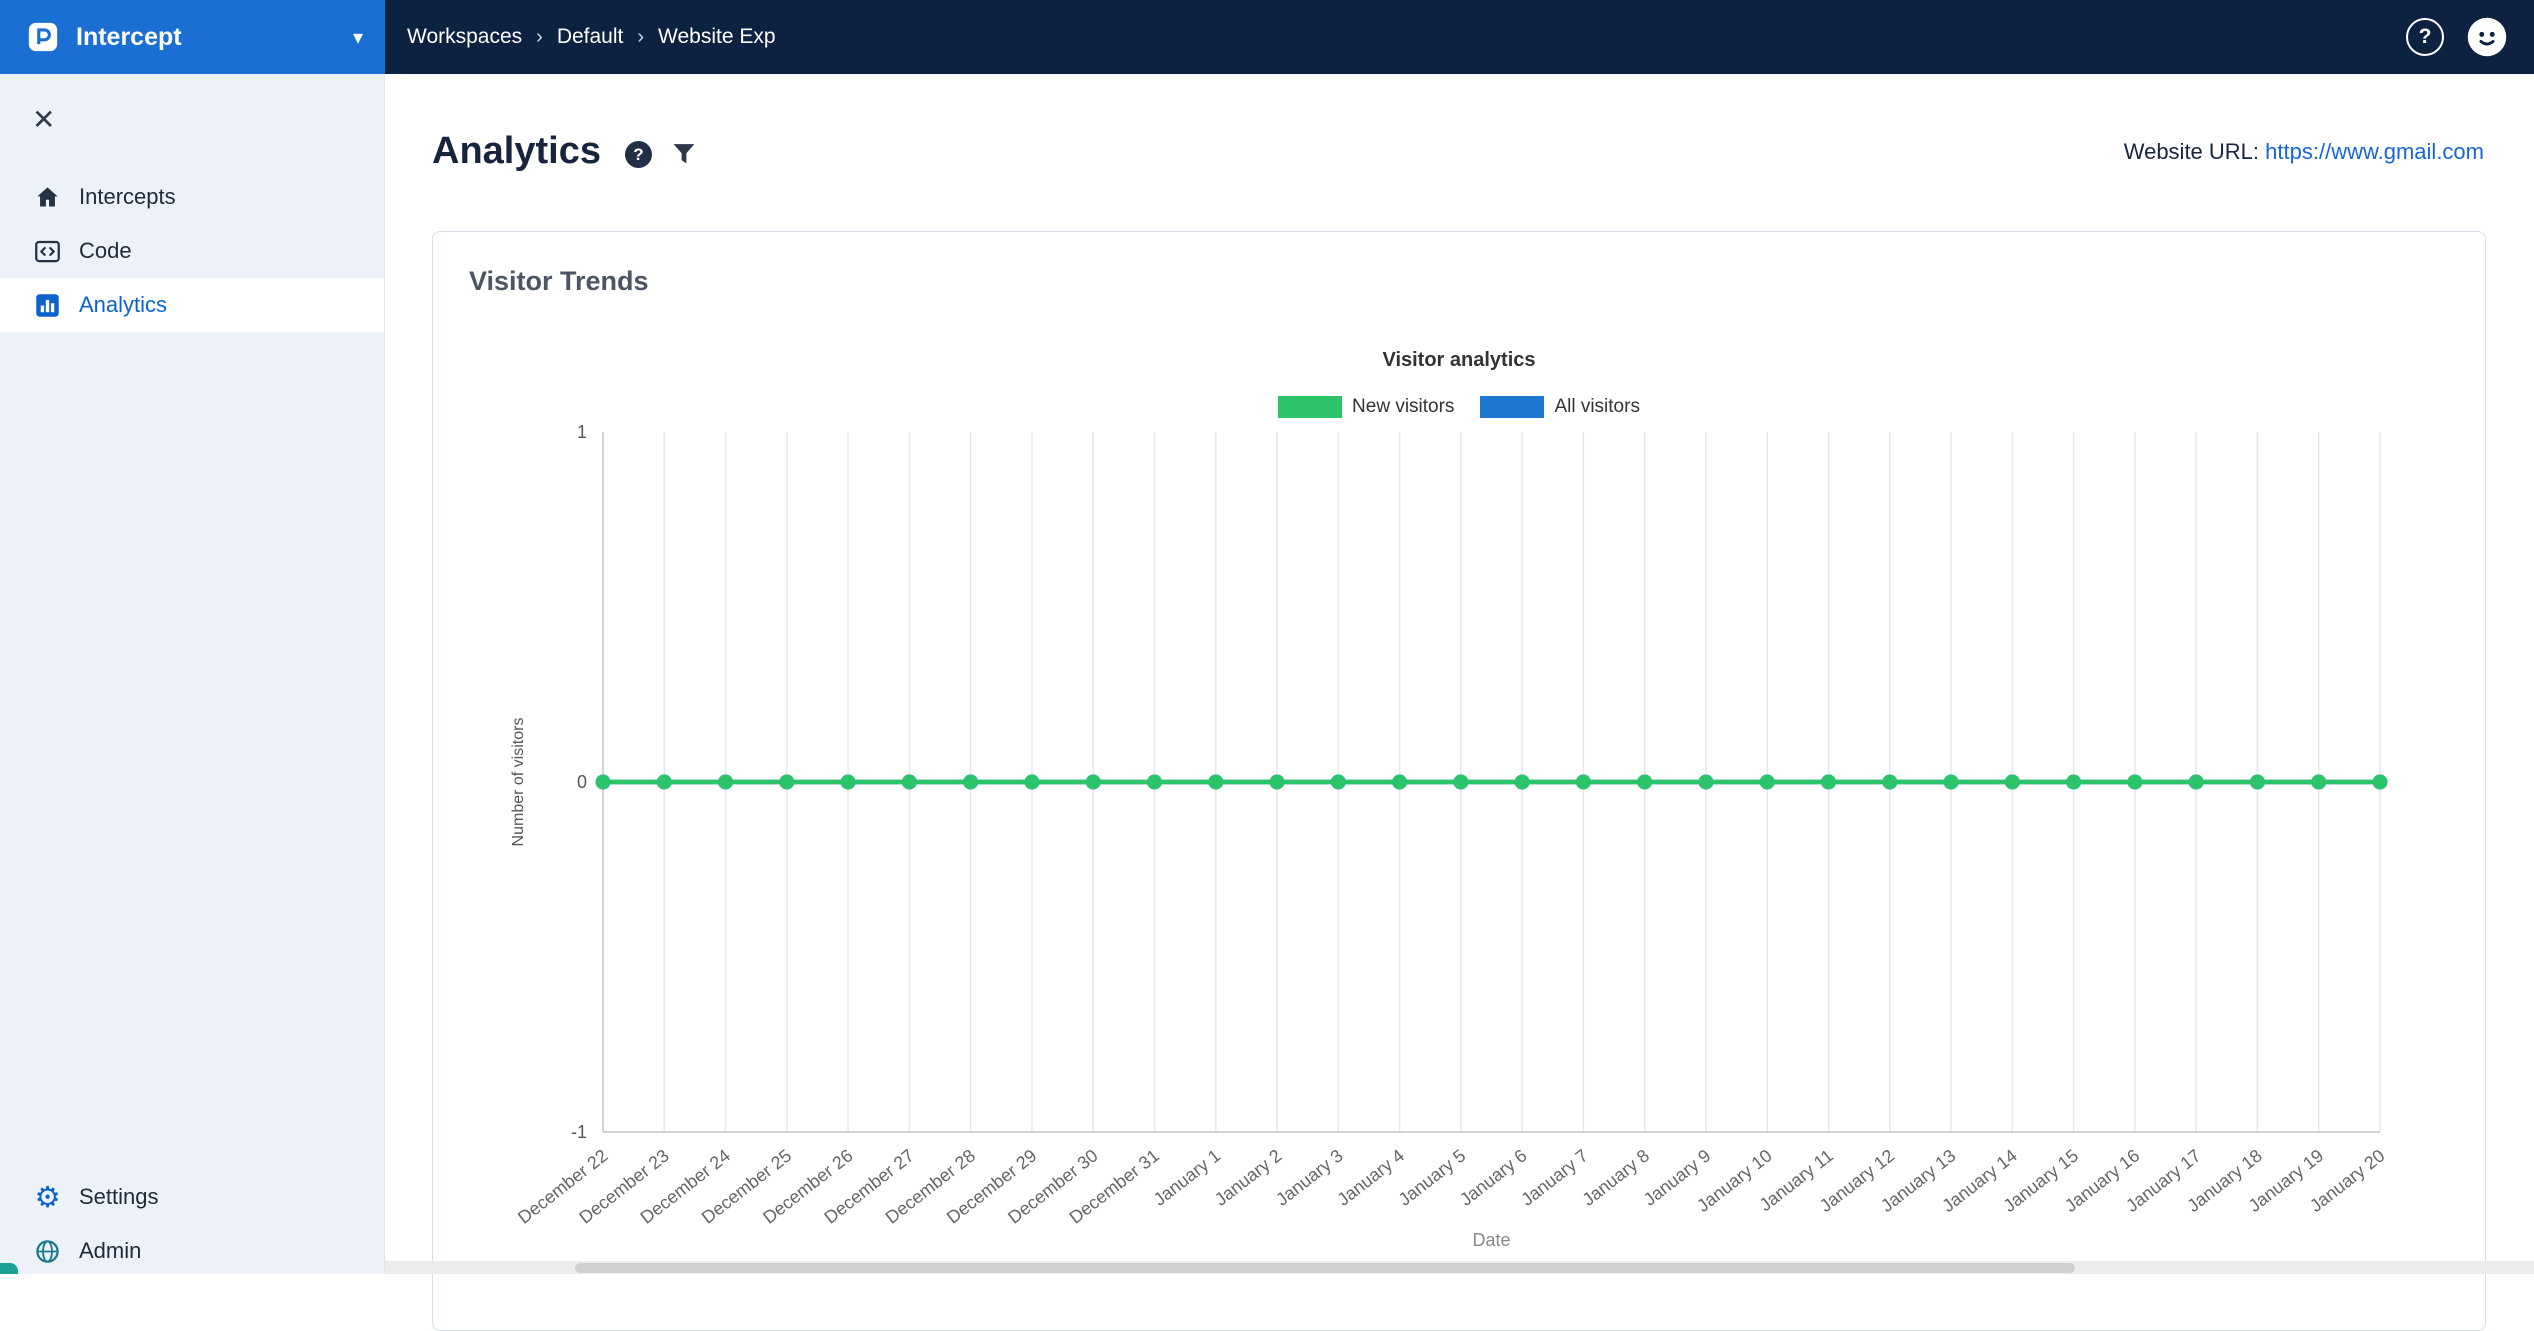  What do you see at coordinates (582, 782) in the screenshot?
I see `svg-text: 0` at bounding box center [582, 782].